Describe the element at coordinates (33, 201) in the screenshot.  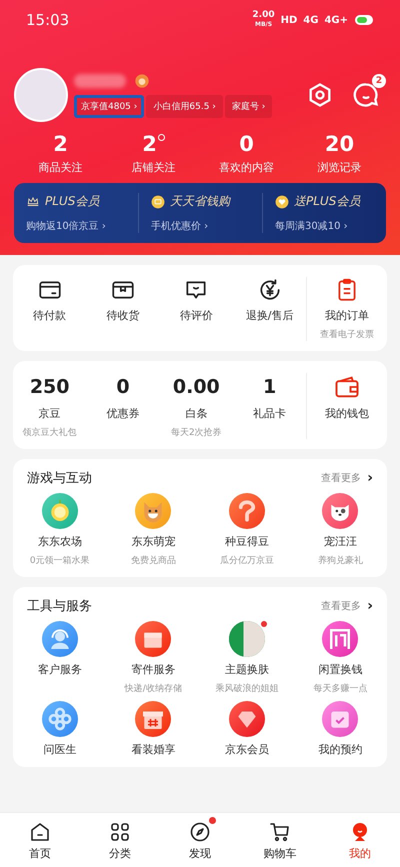
I see `crown-icon` at that location.